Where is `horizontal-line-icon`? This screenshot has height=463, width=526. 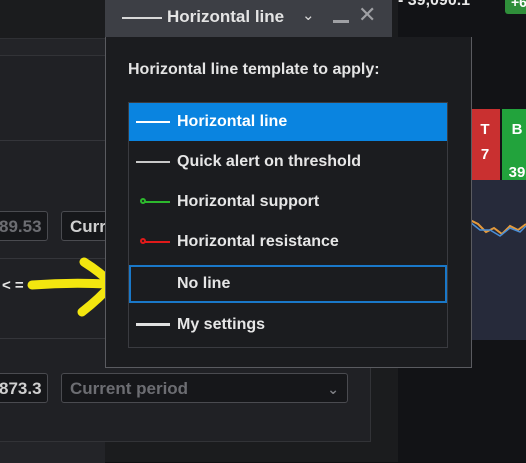 horizontal-line-icon is located at coordinates (142, 18).